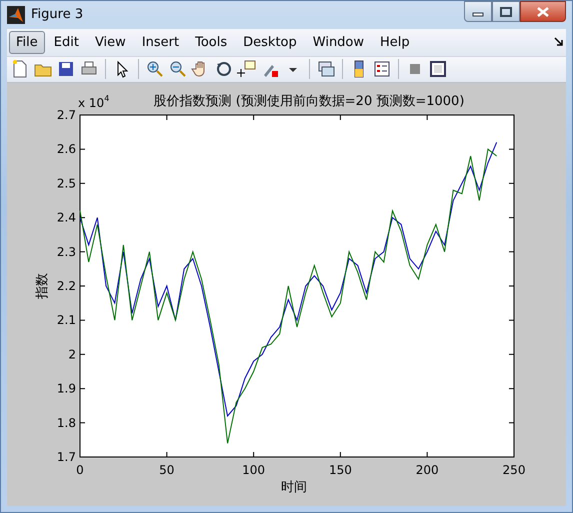  What do you see at coordinates (339, 42) in the screenshot?
I see `menu-item: Window` at bounding box center [339, 42].